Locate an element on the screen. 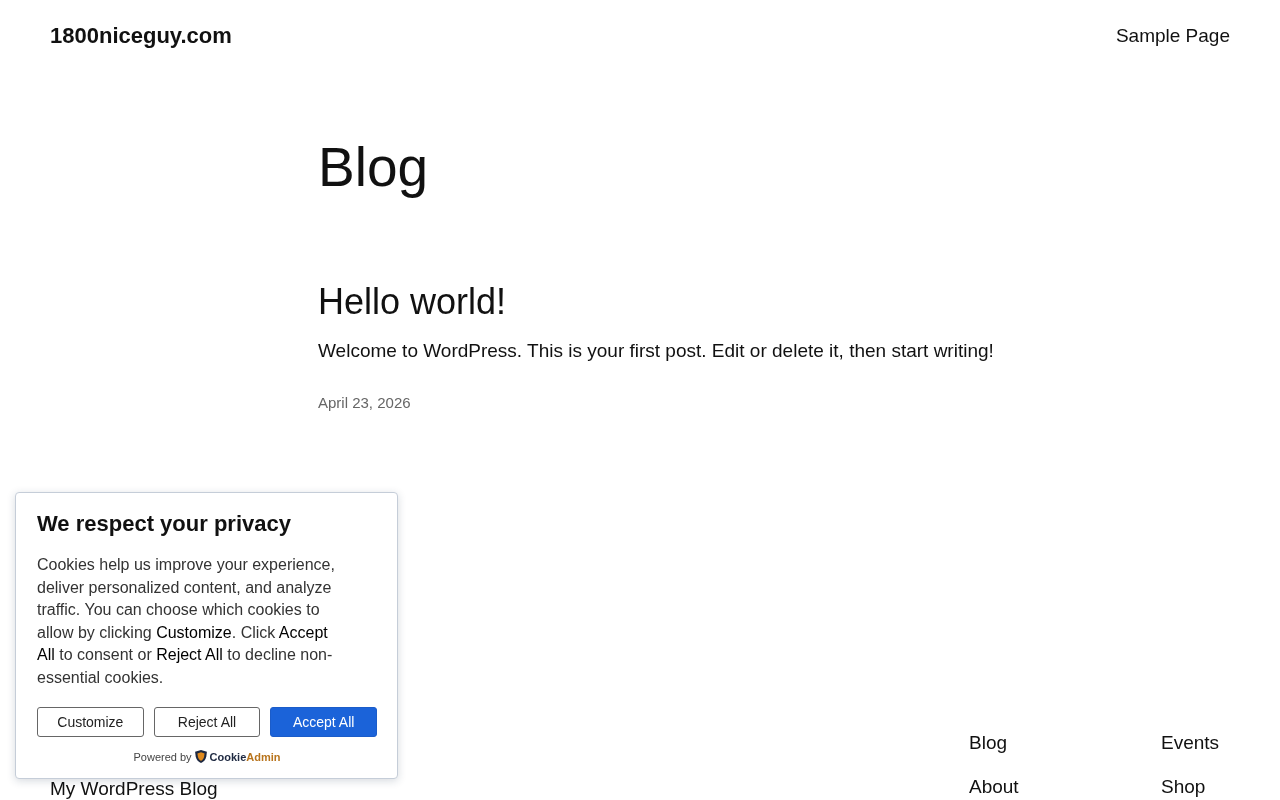  brand-name: CookieAdmin is located at coordinates (245, 756).